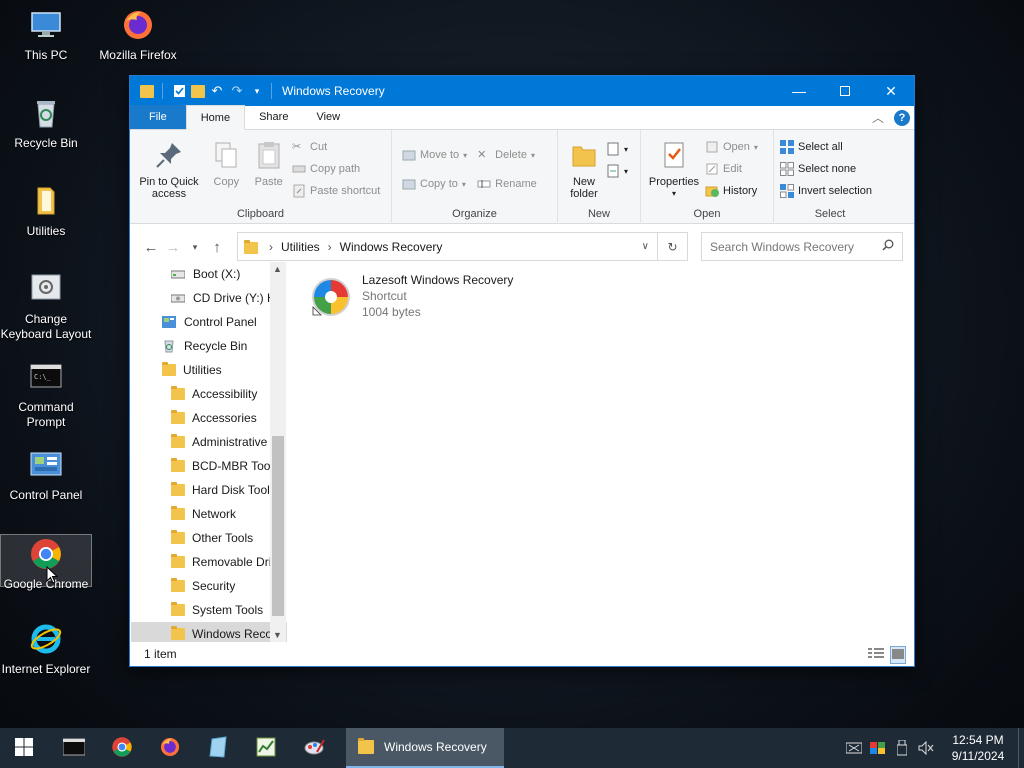 This screenshot has height=768, width=1024. Describe the element at coordinates (845, 91) in the screenshot. I see `maximize-button` at that location.